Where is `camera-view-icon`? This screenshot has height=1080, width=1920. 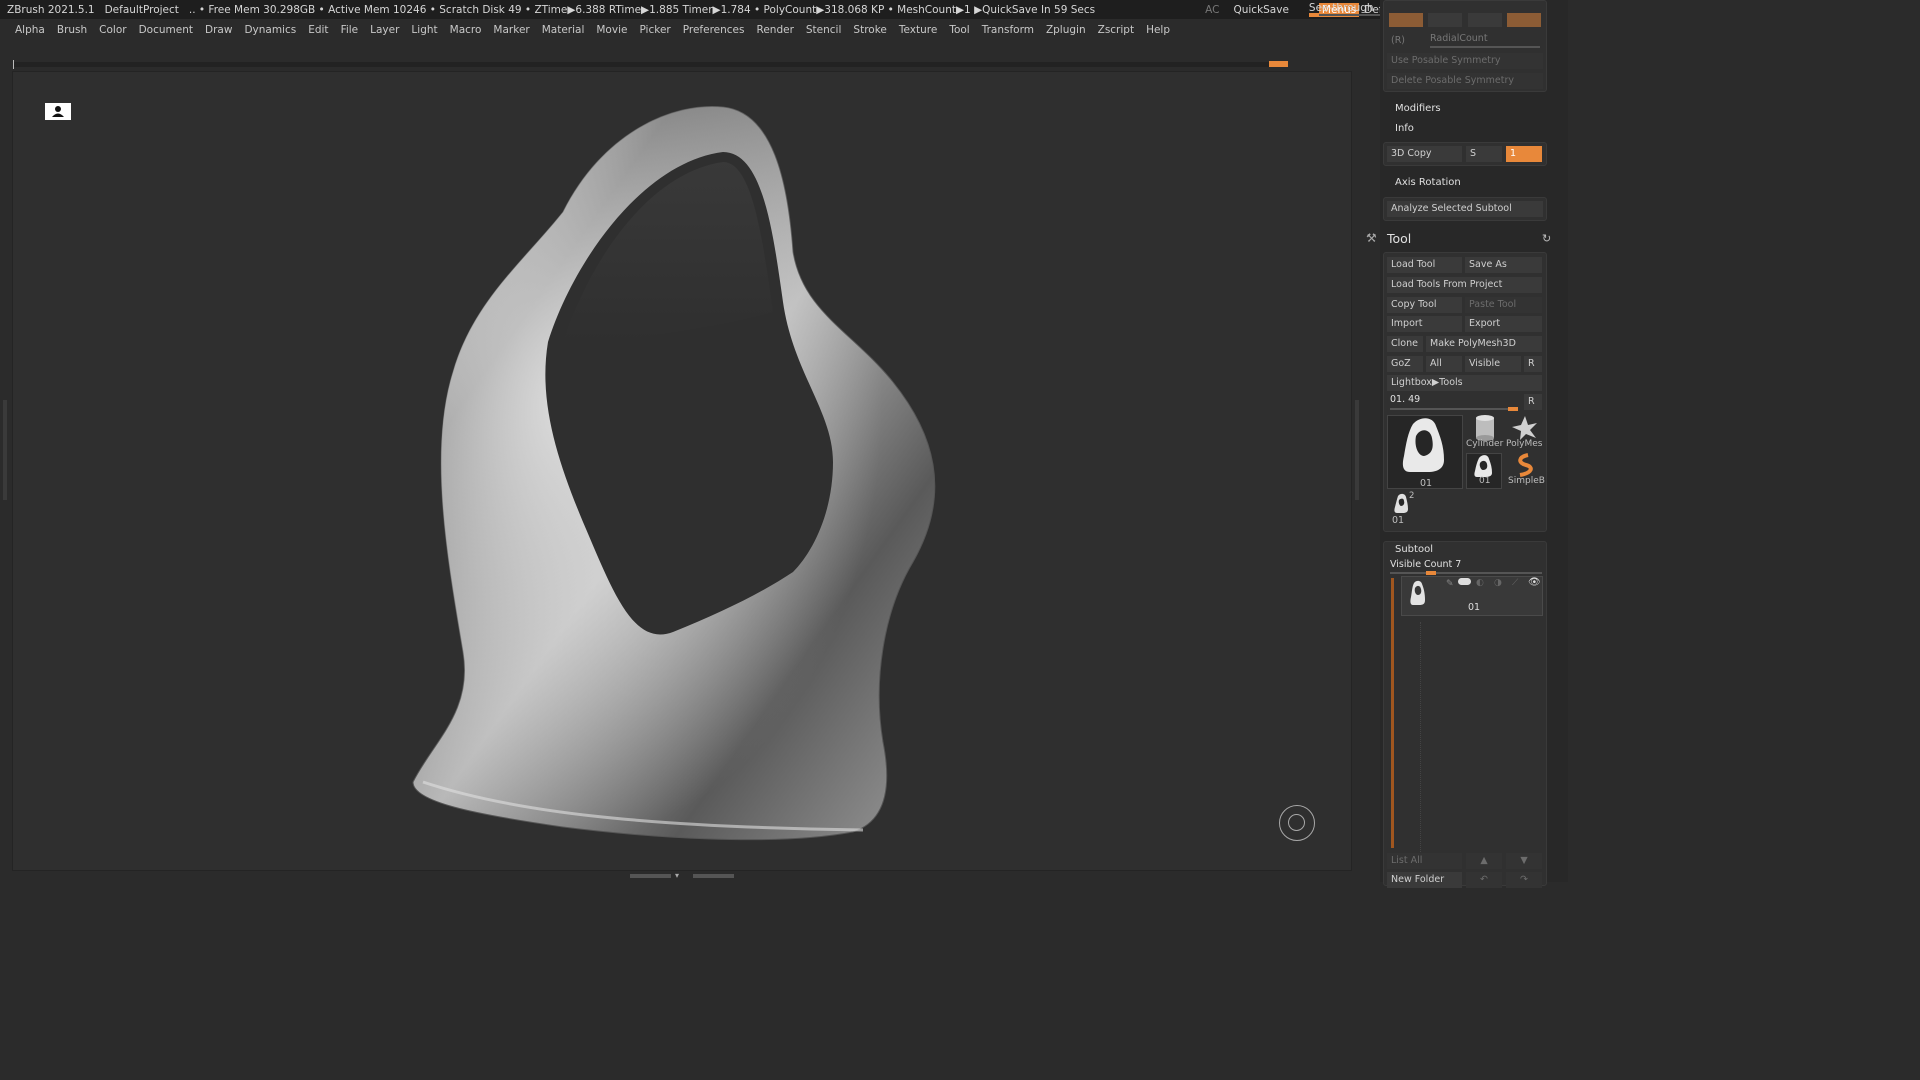 camera-view-icon is located at coordinates (58, 111).